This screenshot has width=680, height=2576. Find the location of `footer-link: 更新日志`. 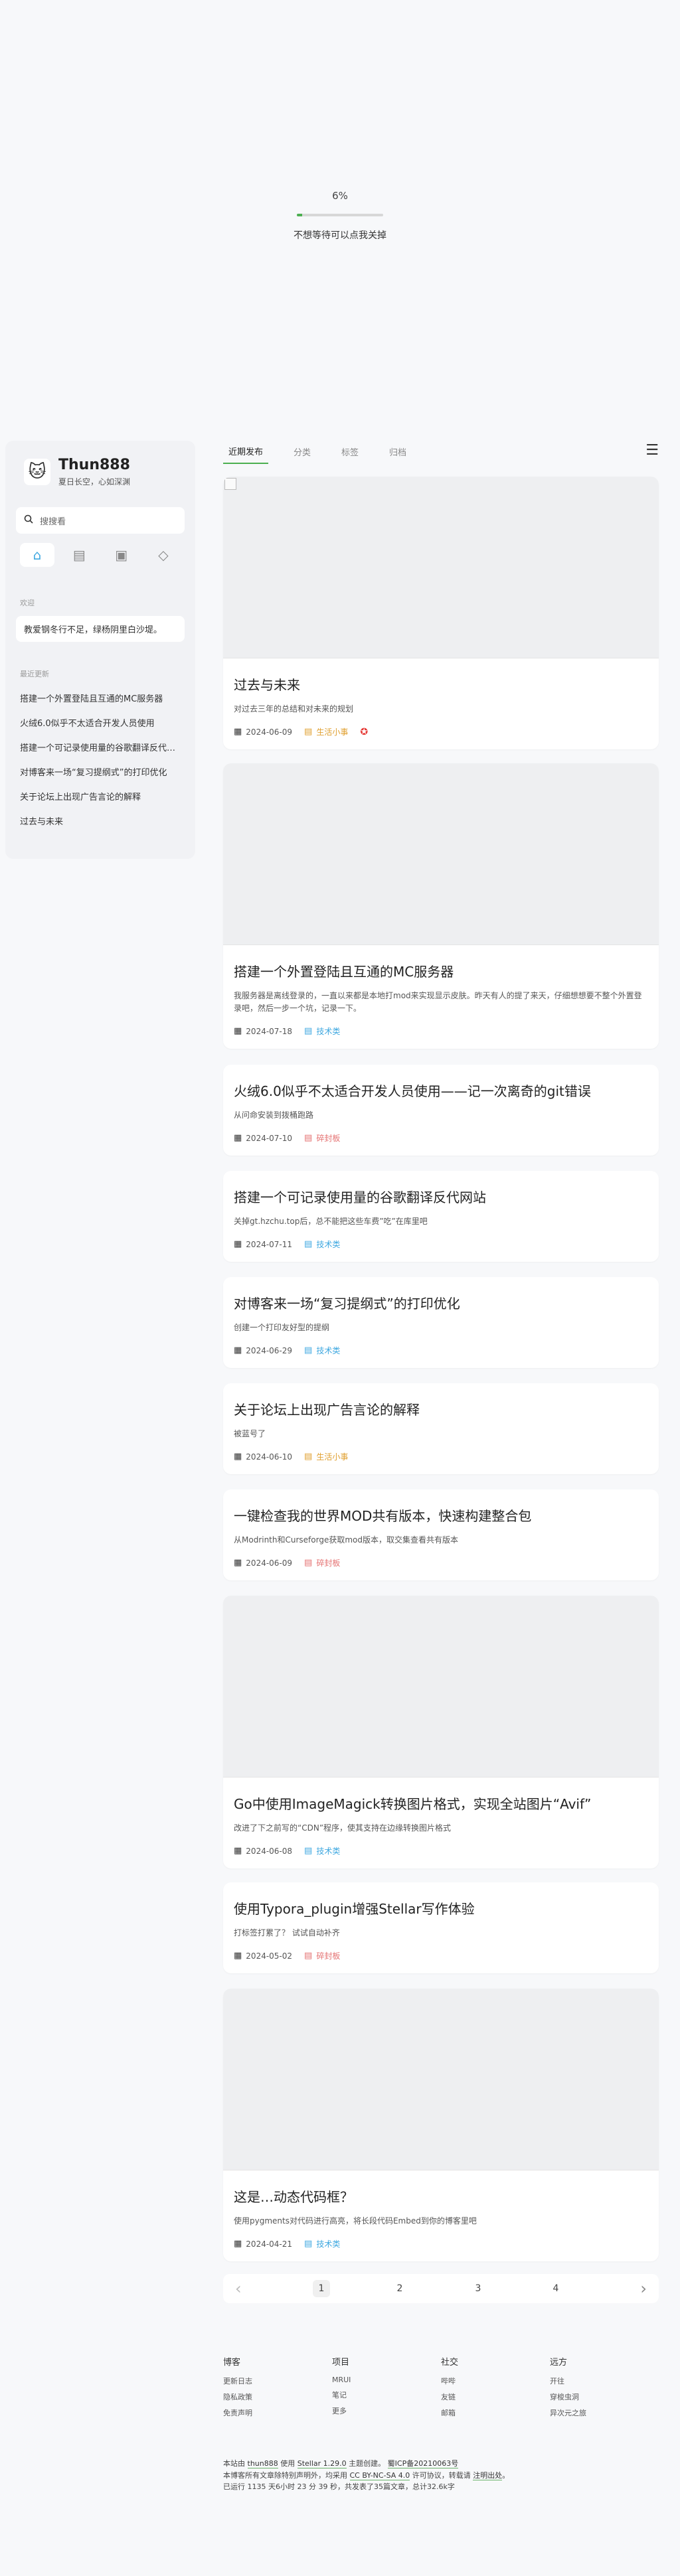

footer-link: 更新日志 is located at coordinates (277, 2381).